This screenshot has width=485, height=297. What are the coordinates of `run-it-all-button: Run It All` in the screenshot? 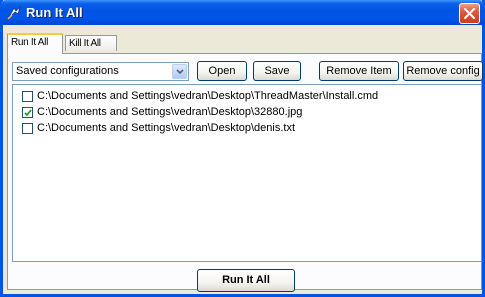 It's located at (246, 280).